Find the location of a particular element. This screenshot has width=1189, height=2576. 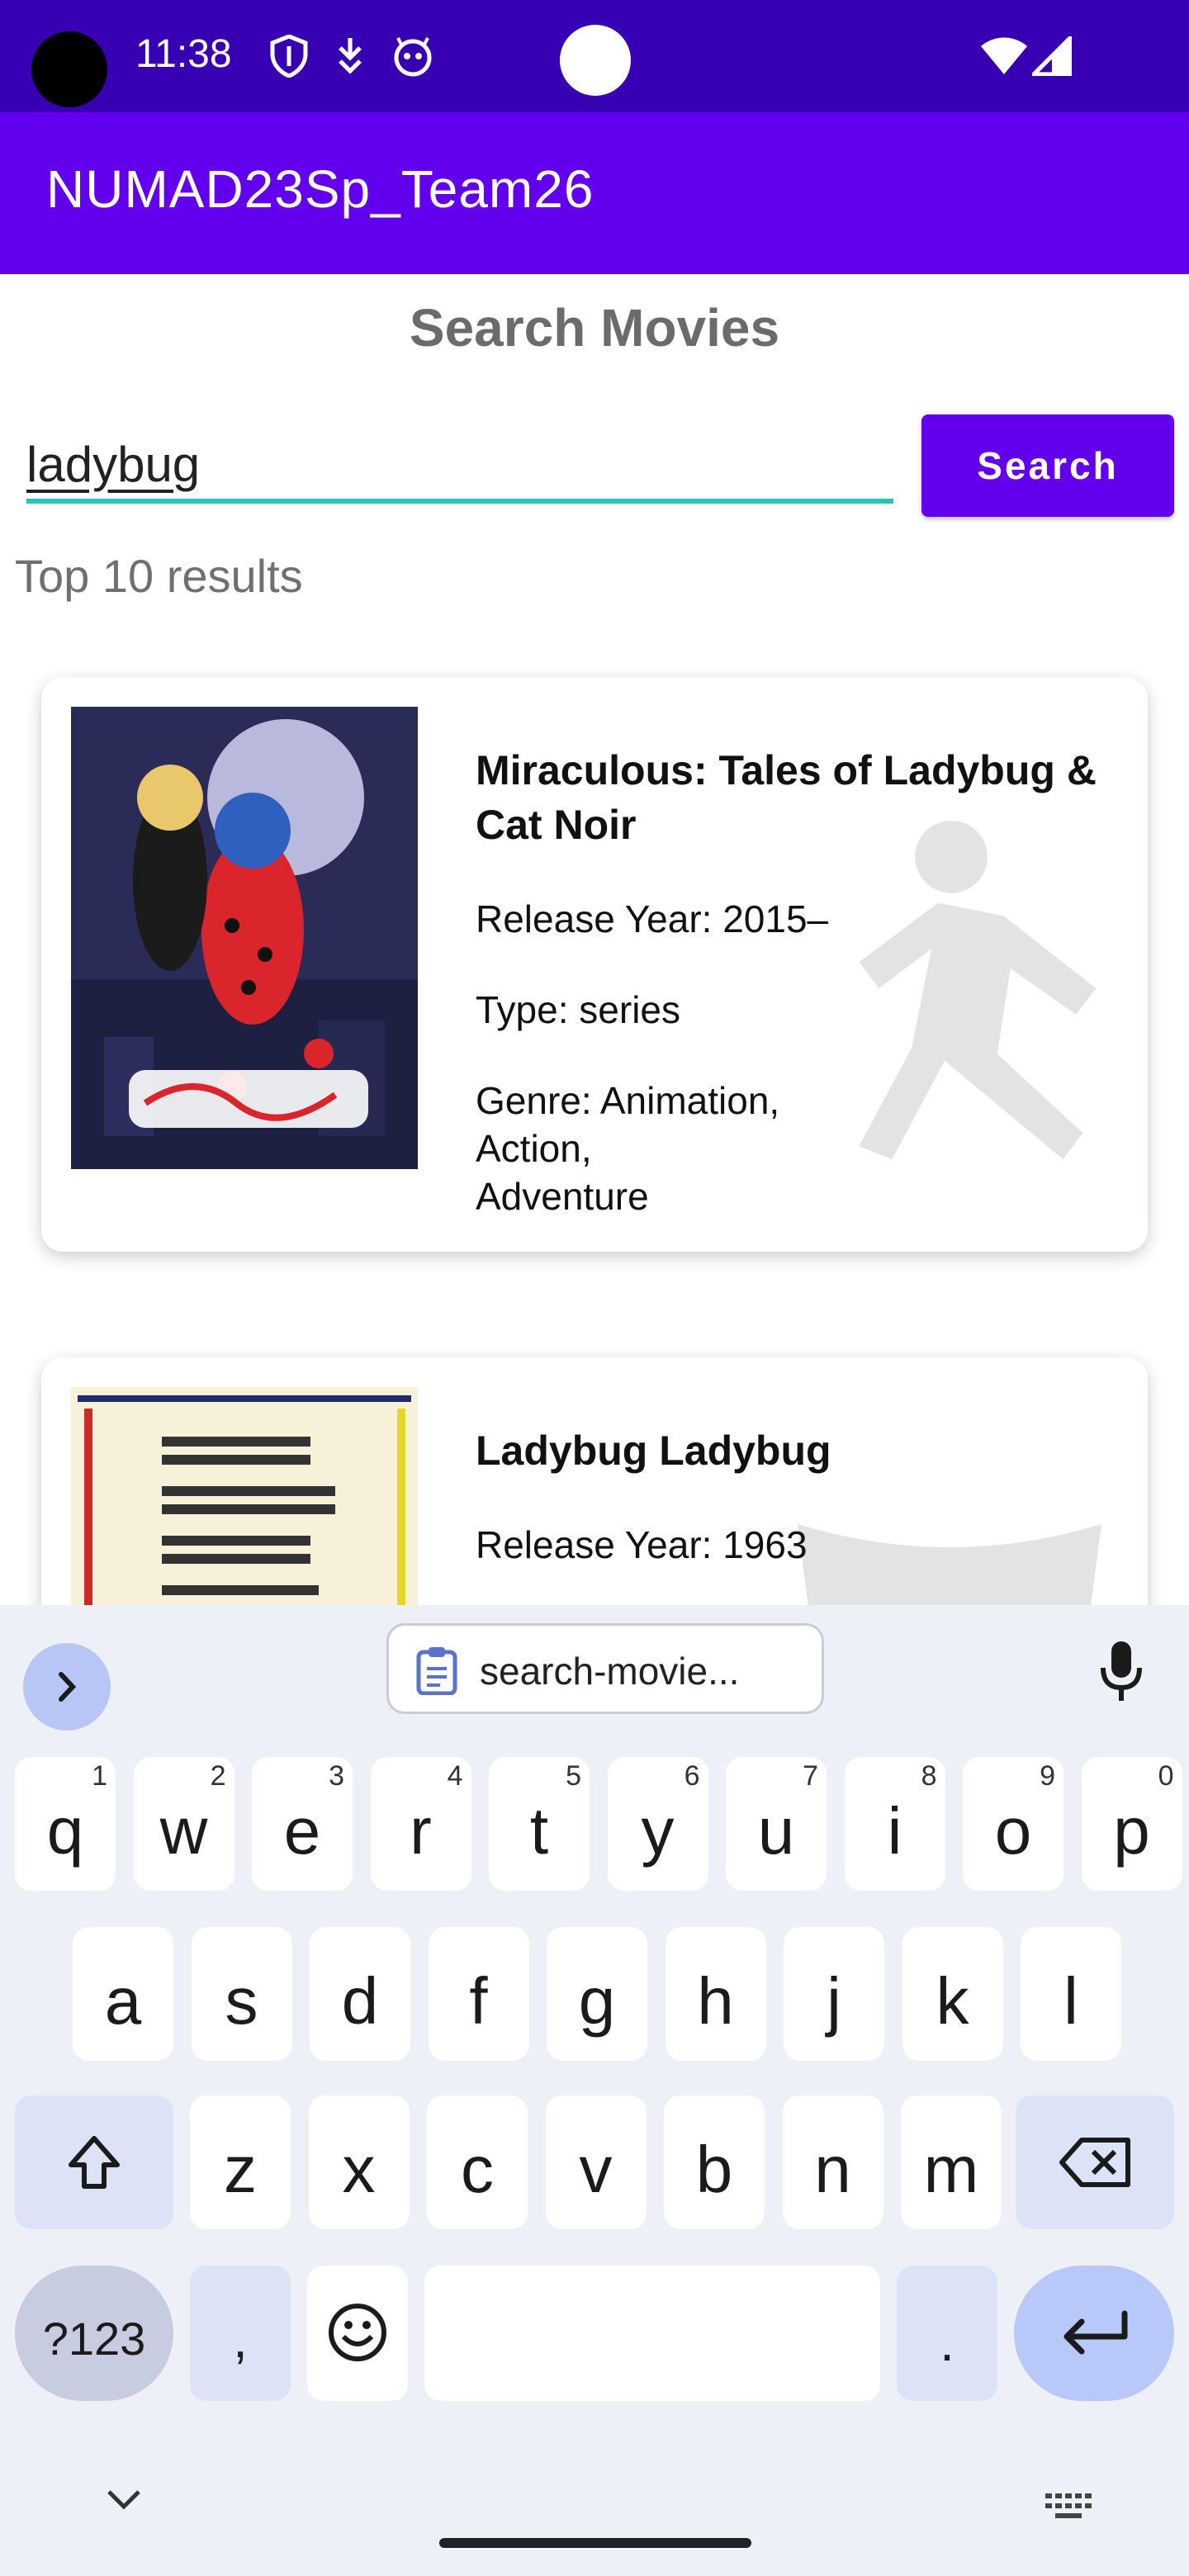

period-key: . is located at coordinates (947, 2333).